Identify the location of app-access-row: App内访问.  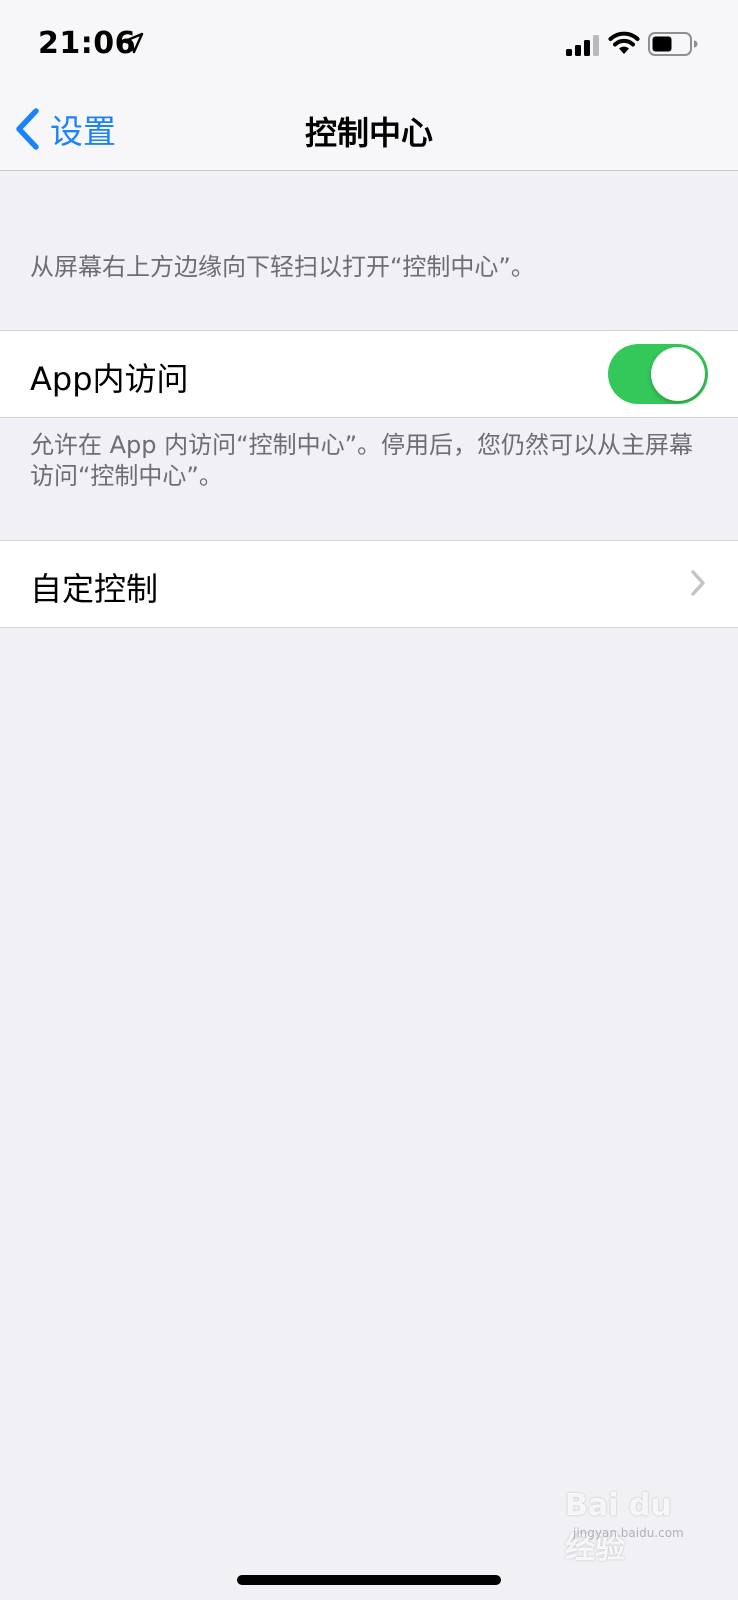
(369, 374).